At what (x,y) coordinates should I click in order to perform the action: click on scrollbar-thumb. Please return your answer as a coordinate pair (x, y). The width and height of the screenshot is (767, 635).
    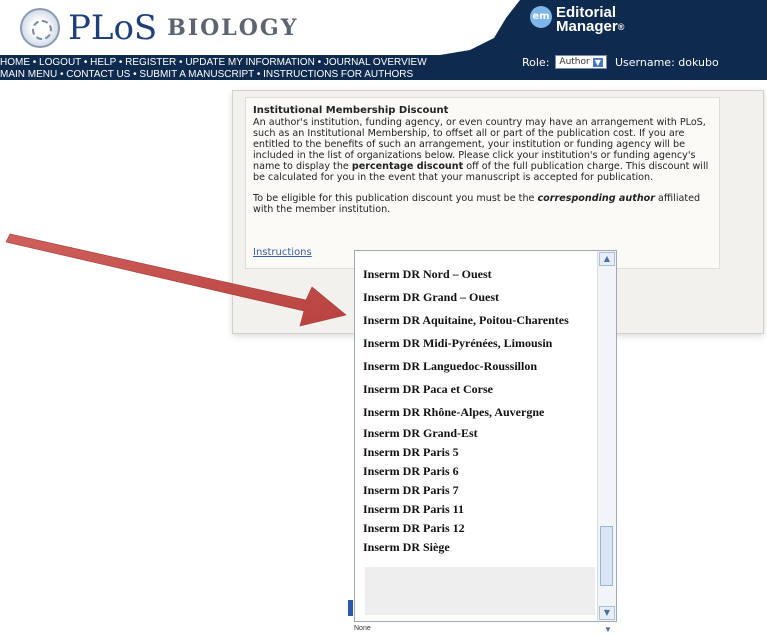
    Looking at the image, I should click on (606, 556).